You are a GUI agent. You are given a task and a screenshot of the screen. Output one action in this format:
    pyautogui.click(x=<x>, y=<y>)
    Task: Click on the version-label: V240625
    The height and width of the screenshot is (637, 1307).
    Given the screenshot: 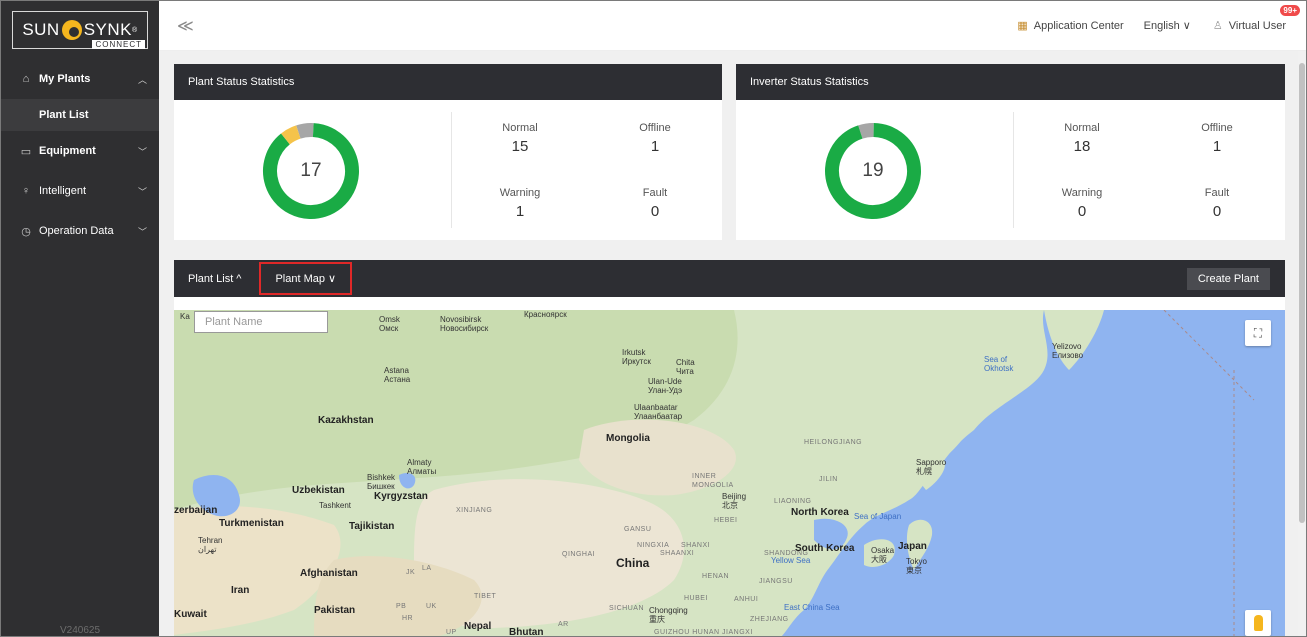 What is the action you would take?
    pyautogui.click(x=80, y=630)
    